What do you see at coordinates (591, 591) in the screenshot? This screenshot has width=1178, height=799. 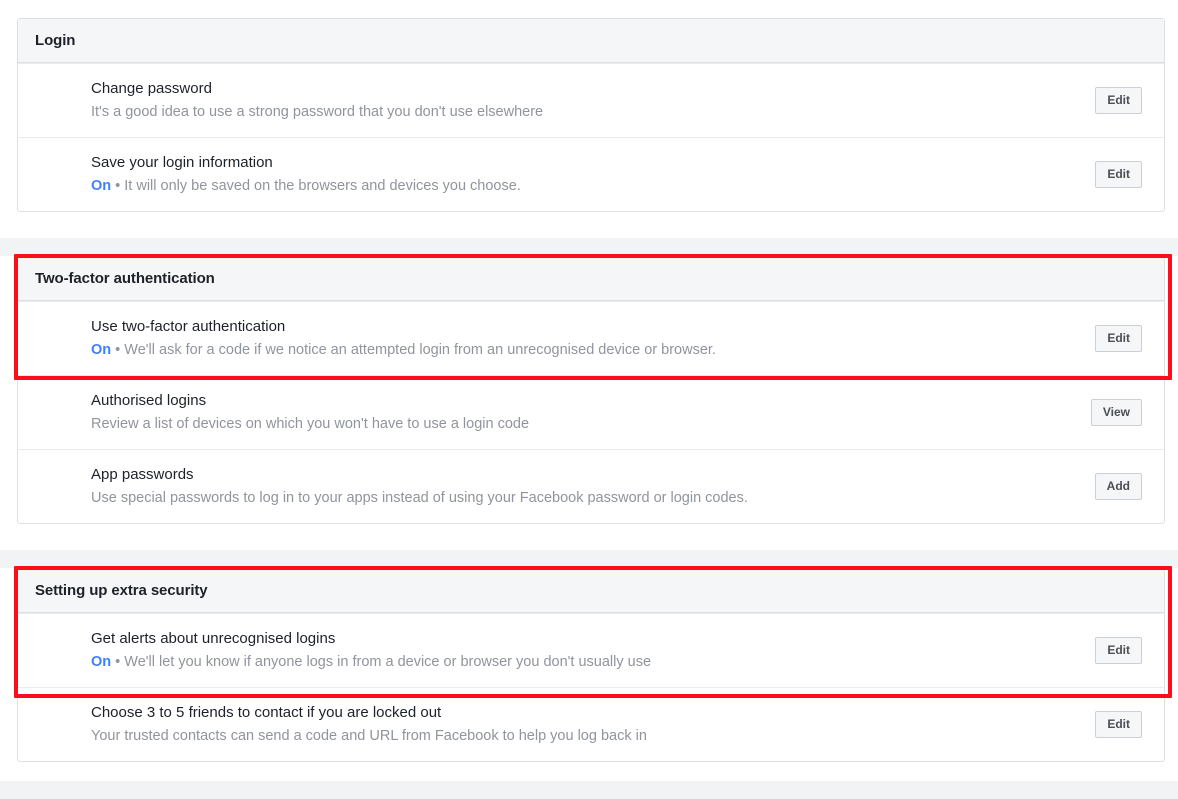 I see `section-header-setting-up-extra-security: Setting up extra security` at bounding box center [591, 591].